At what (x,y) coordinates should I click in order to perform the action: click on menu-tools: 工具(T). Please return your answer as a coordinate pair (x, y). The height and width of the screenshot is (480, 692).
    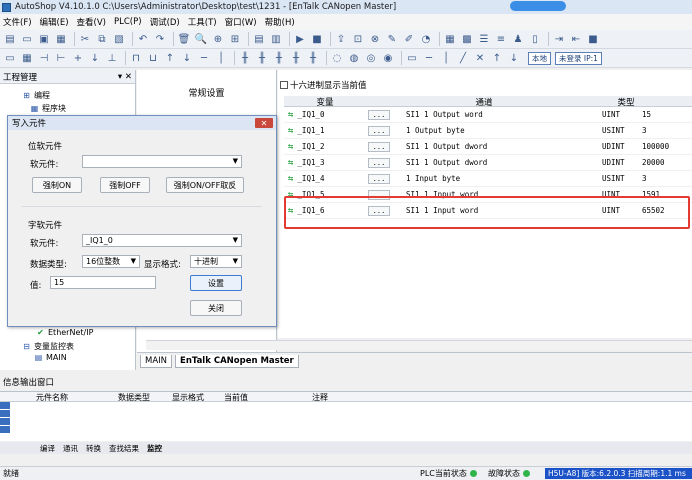
    Looking at the image, I should click on (202, 22).